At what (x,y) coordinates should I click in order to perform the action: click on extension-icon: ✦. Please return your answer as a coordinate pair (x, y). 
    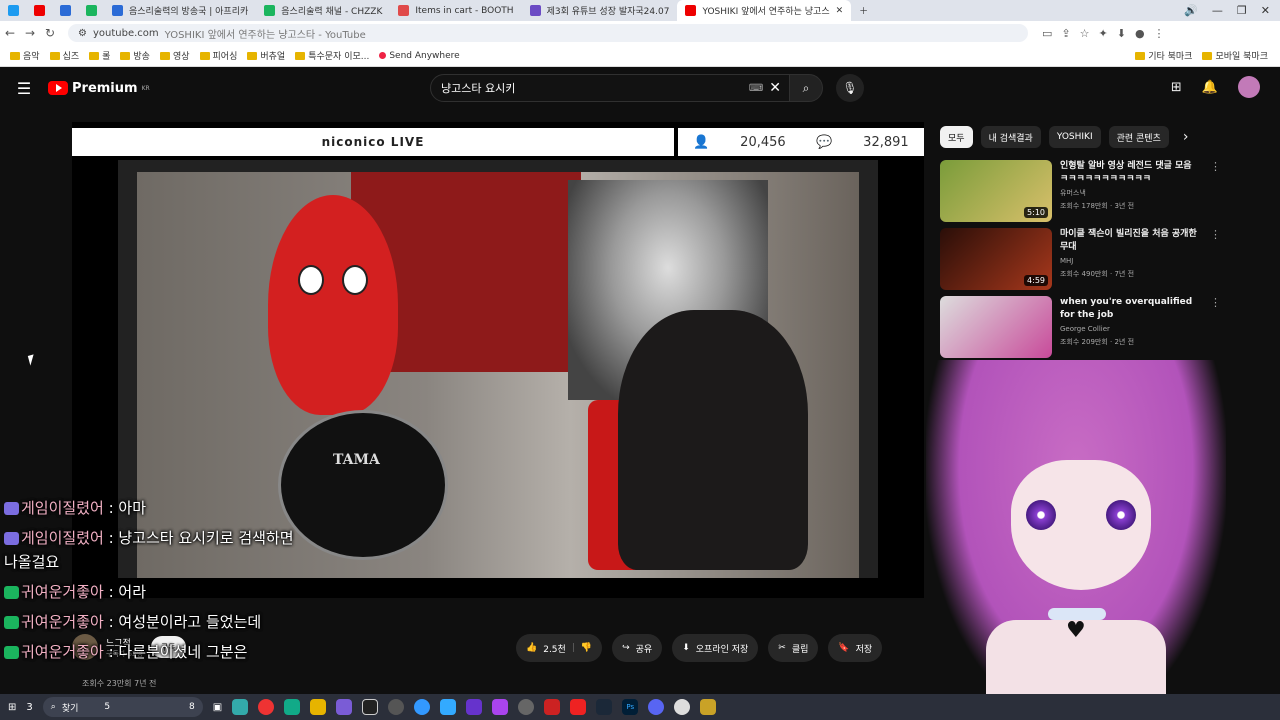
    Looking at the image, I should click on (1103, 33).